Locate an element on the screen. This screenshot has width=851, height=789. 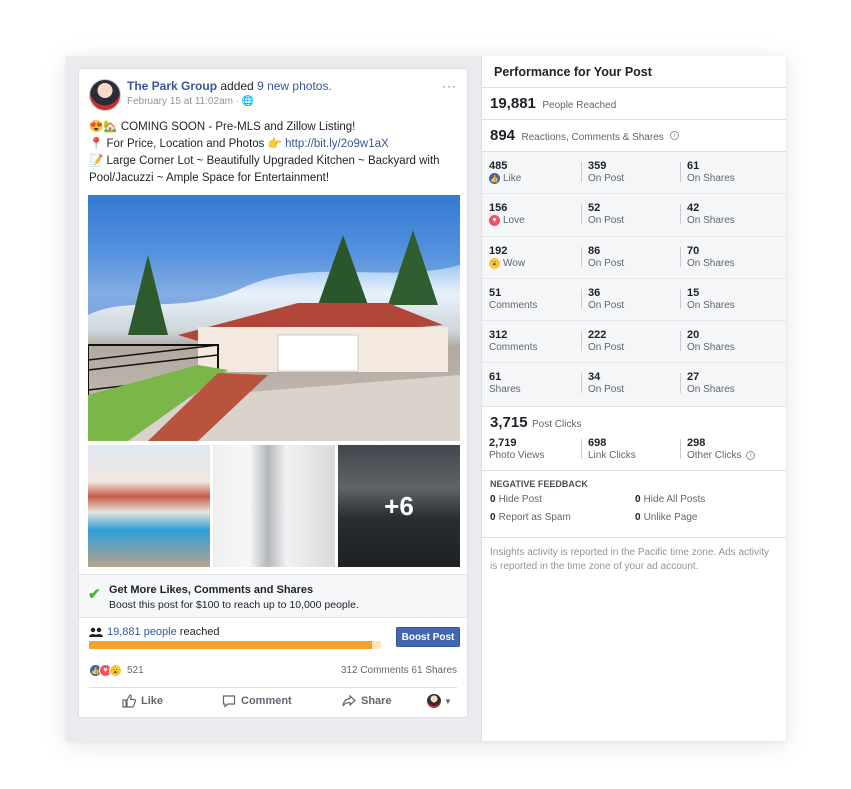
thumbnail-living-room: +6 is located at coordinates (399, 506).